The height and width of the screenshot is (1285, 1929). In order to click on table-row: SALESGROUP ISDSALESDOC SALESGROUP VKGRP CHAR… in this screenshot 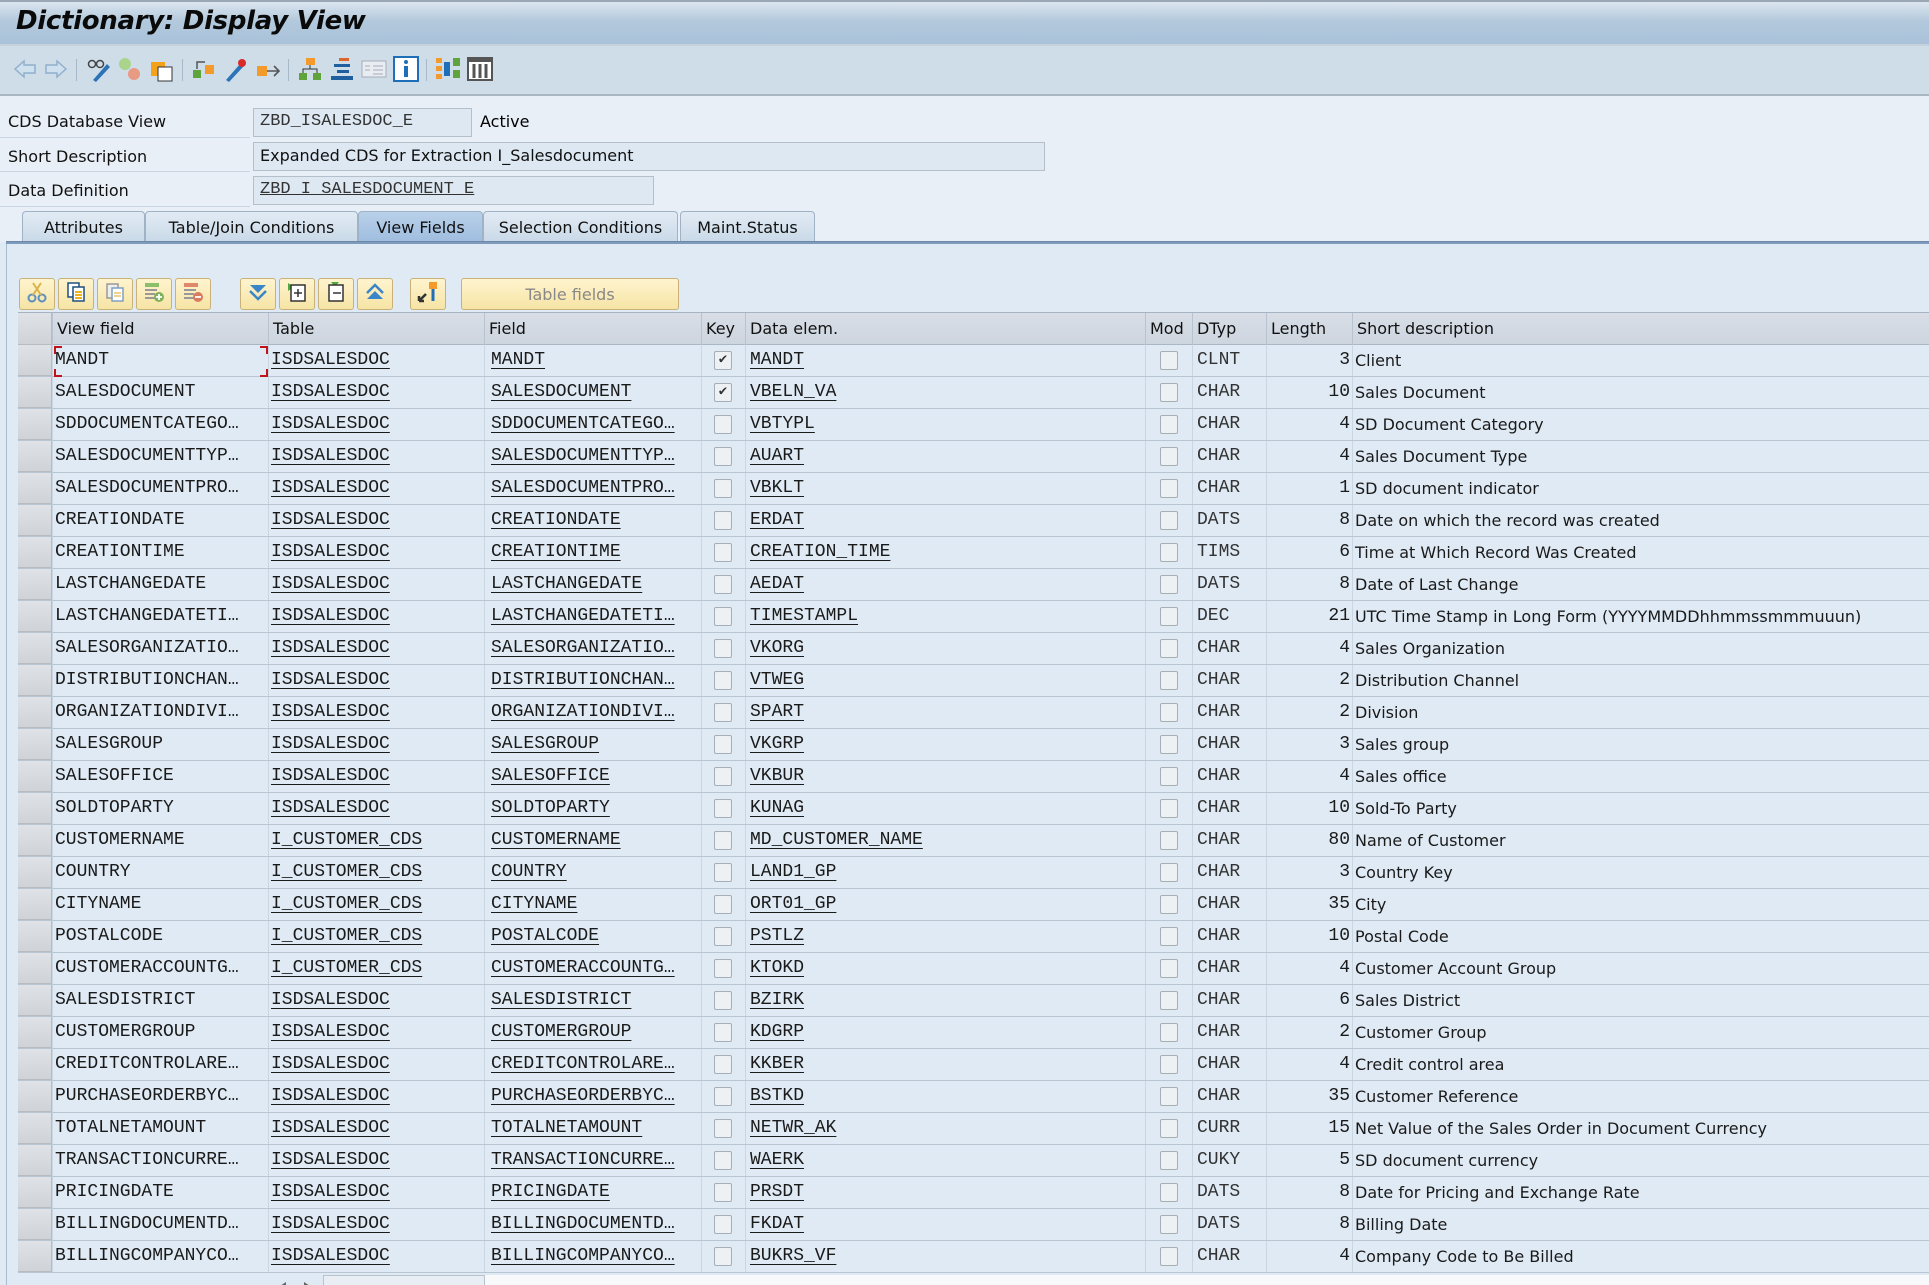, I will do `click(973, 745)`.